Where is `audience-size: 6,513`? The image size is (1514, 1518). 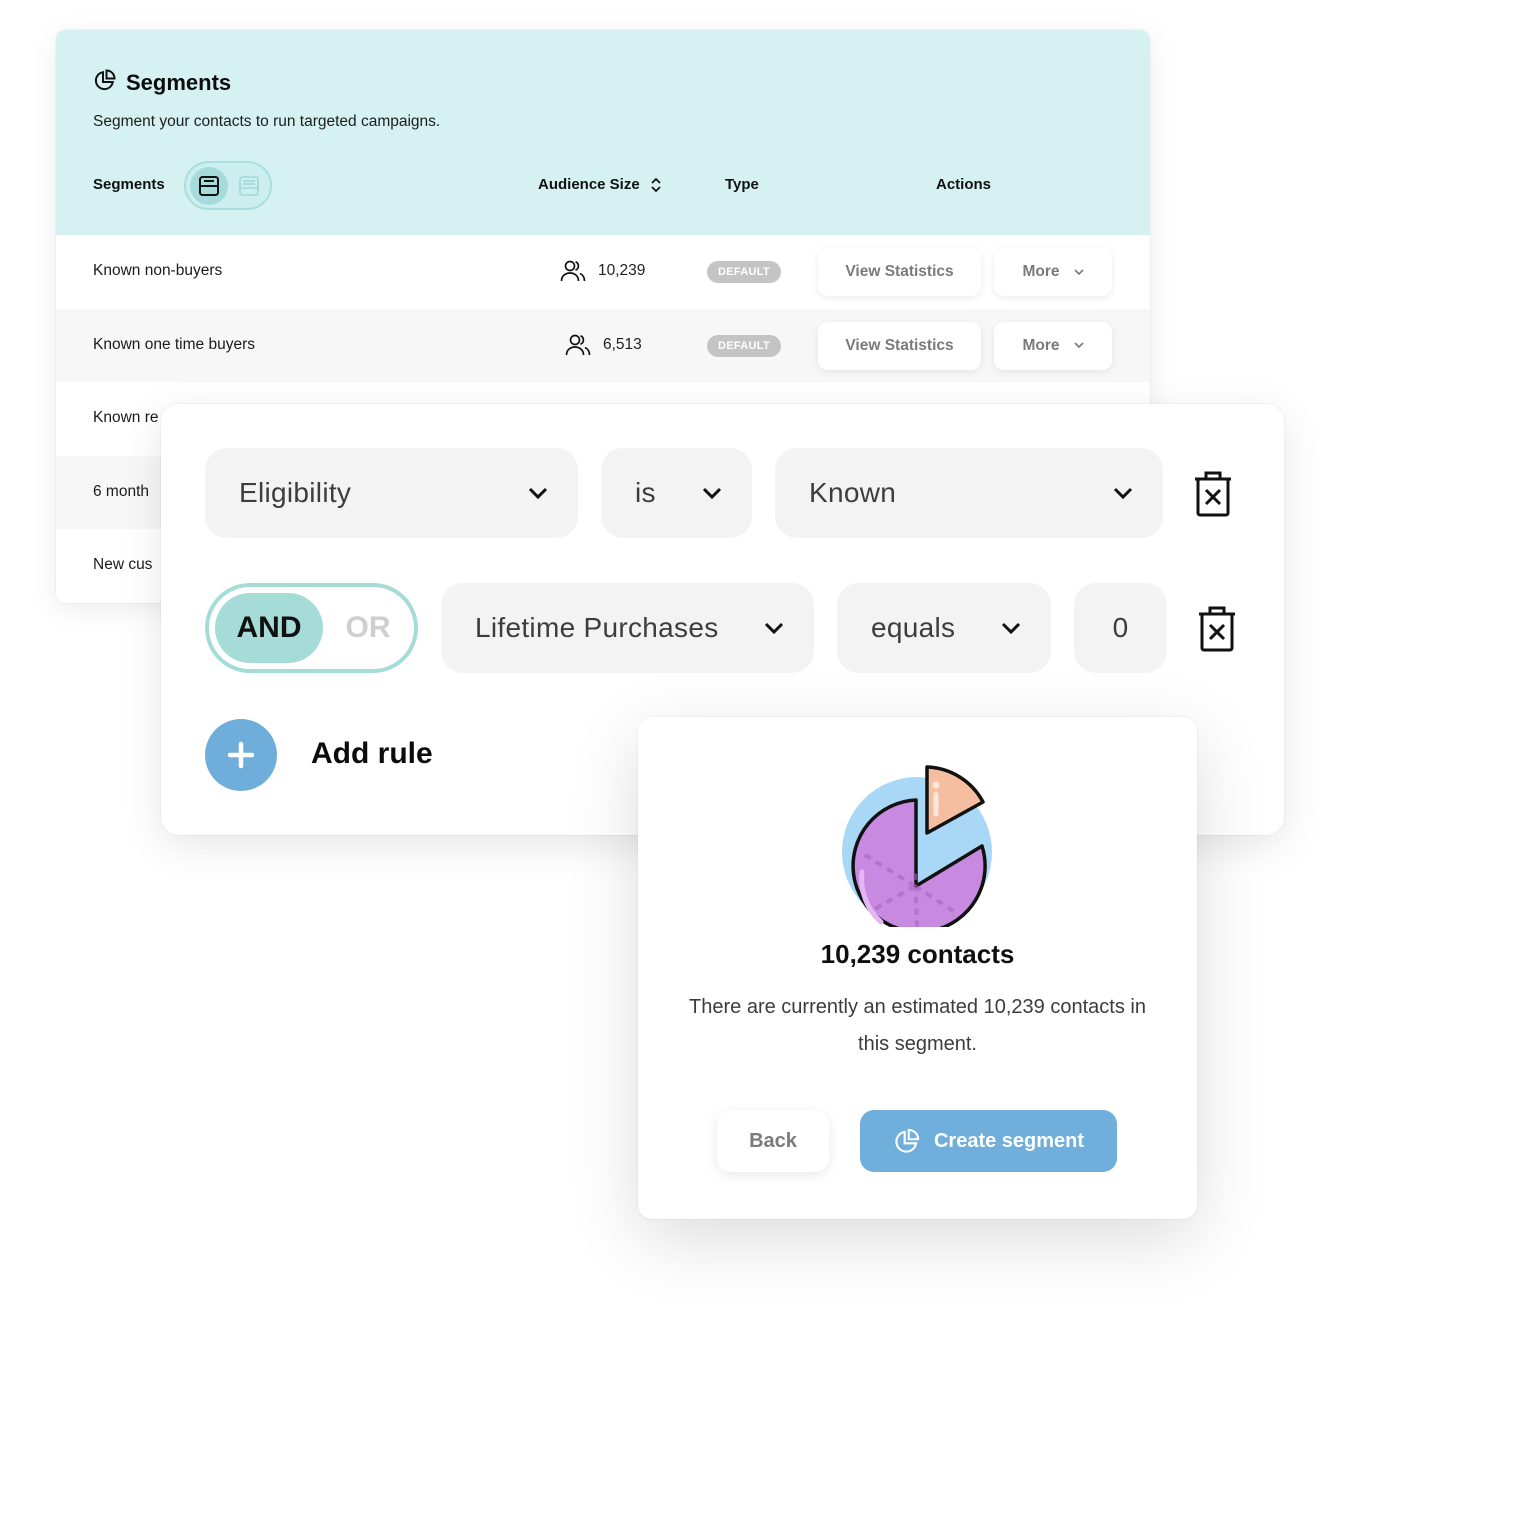
audience-size: 6,513 is located at coordinates (603, 345).